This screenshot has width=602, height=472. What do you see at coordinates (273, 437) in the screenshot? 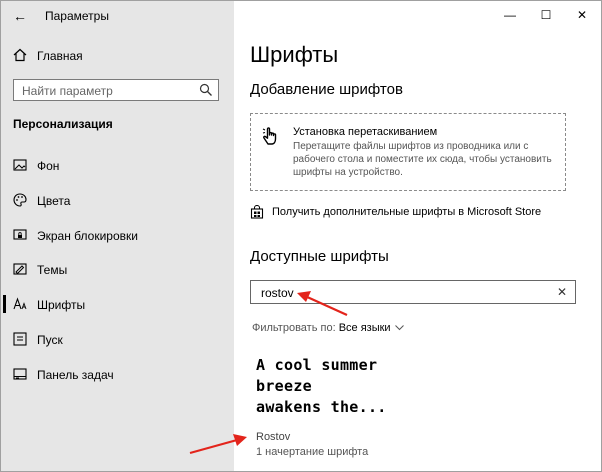
I see `font-name: Rostov` at bounding box center [273, 437].